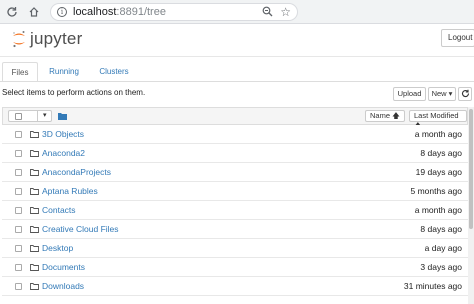 Image resolution: width=474 pixels, height=304 pixels. What do you see at coordinates (95, 12) in the screenshot?
I see `url-host: localhost` at bounding box center [95, 12].